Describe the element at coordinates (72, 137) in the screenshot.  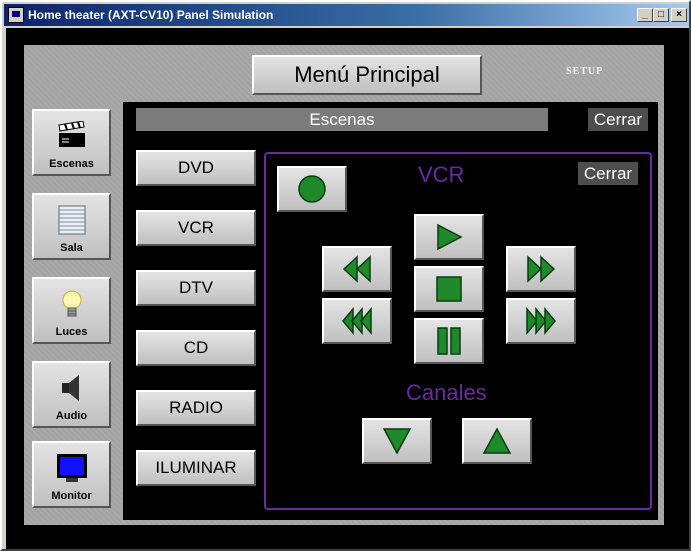
I see `clapperboard-icon` at that location.